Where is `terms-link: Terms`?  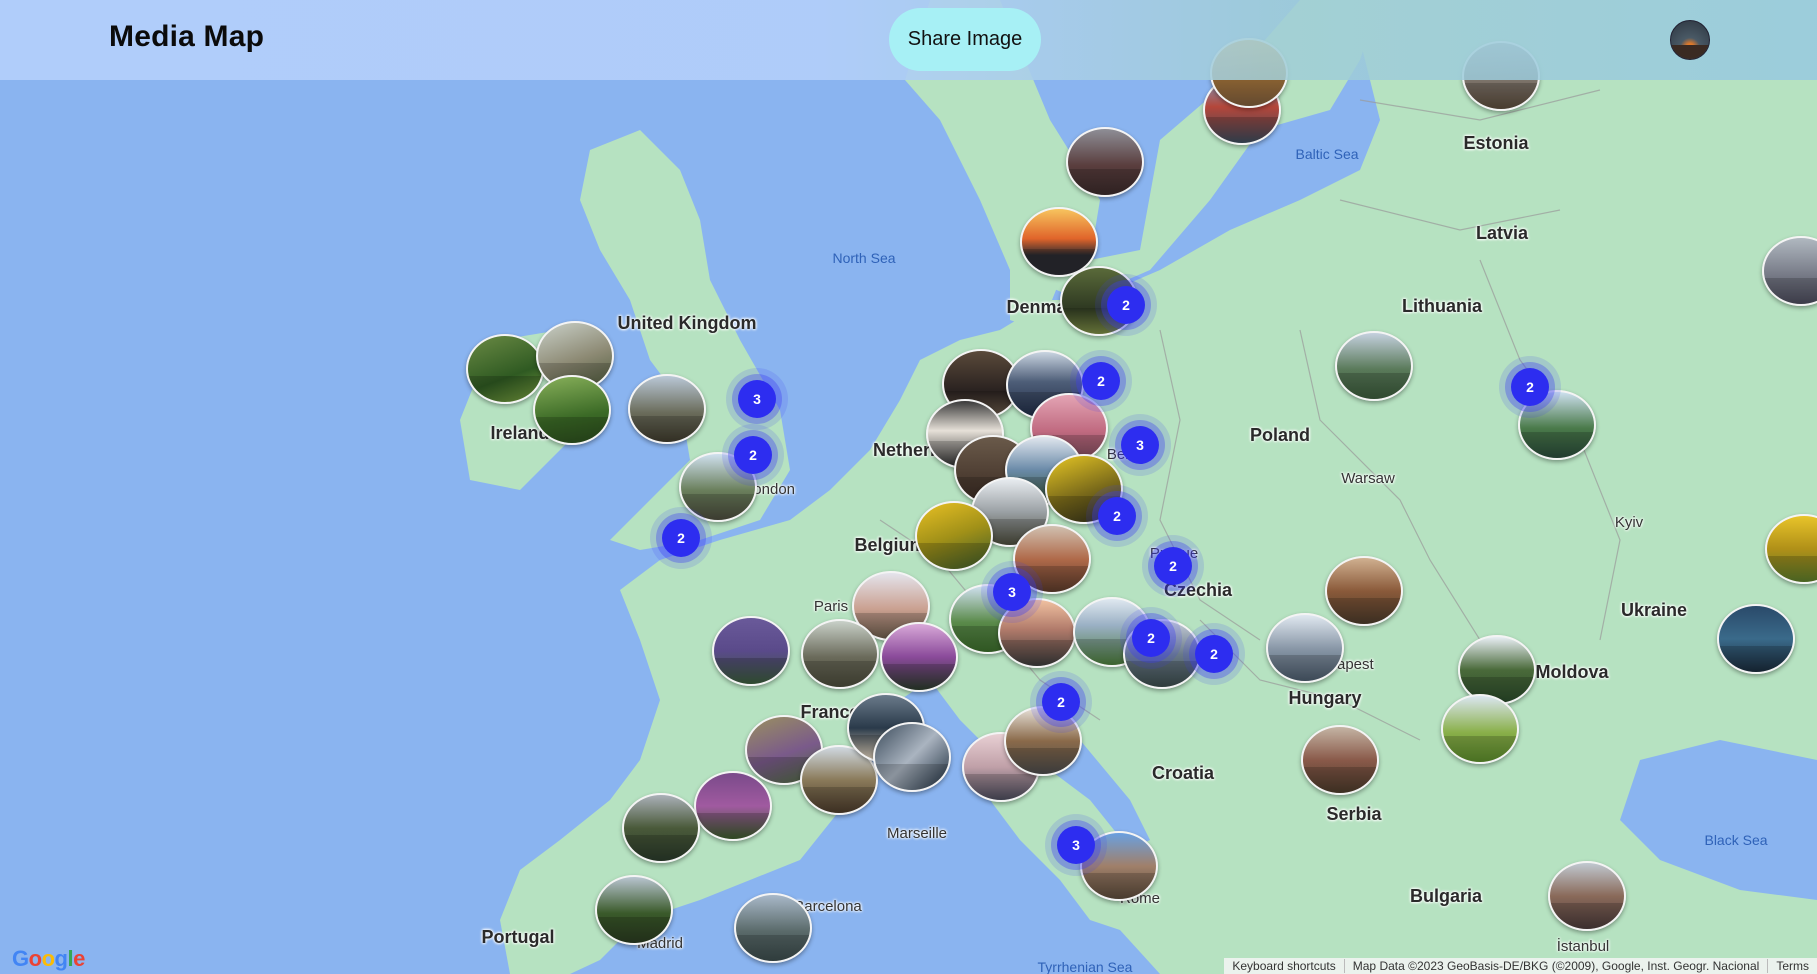 terms-link: Terms is located at coordinates (1792, 966).